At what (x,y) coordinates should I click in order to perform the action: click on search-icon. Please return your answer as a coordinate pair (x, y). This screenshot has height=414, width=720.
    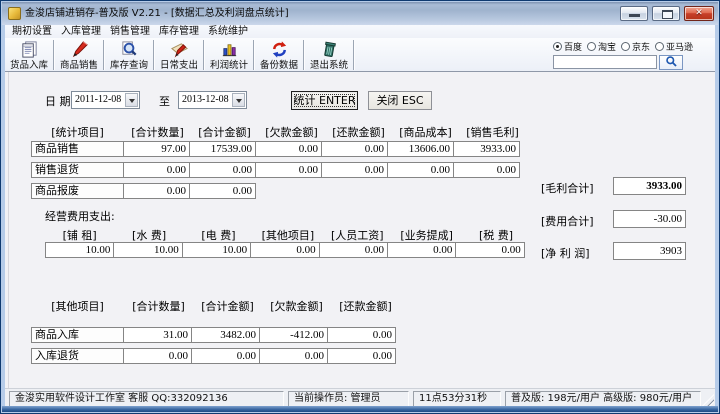
    Looking at the image, I should click on (671, 62).